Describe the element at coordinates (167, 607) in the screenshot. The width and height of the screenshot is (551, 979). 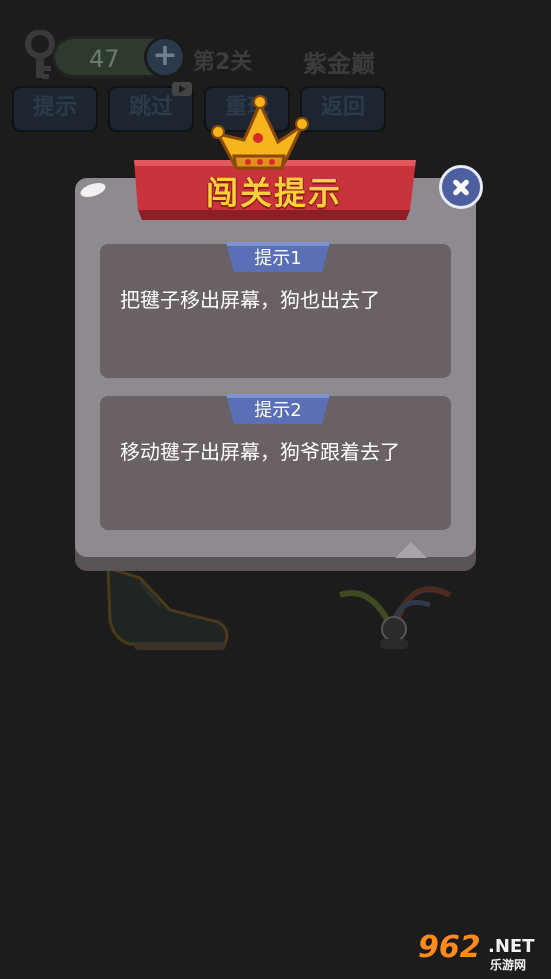
I see `shoe-icon` at that location.